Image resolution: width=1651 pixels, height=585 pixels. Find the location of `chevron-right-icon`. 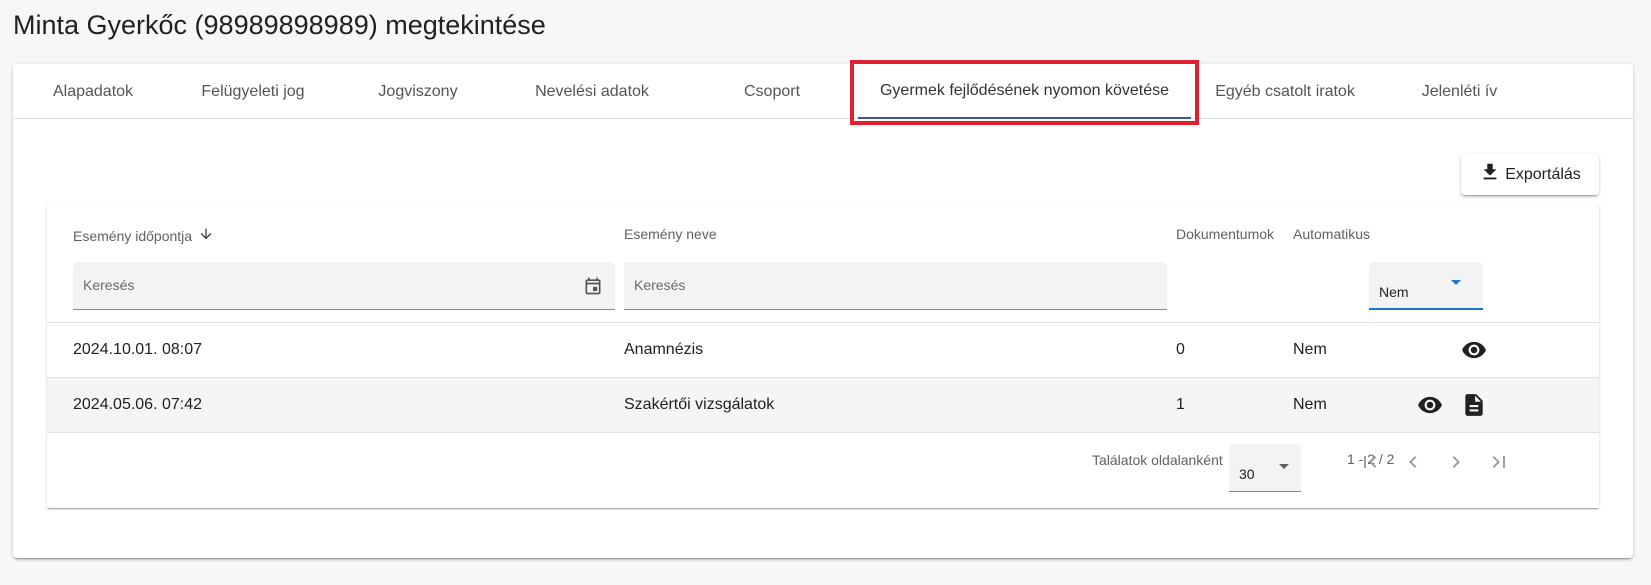

chevron-right-icon is located at coordinates (1456, 464).